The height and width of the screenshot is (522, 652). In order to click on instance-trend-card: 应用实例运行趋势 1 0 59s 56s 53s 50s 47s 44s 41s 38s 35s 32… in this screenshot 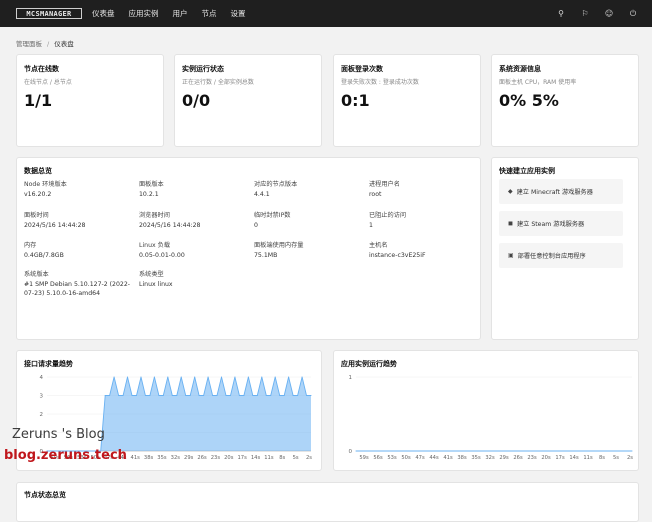, I will do `click(486, 410)`.